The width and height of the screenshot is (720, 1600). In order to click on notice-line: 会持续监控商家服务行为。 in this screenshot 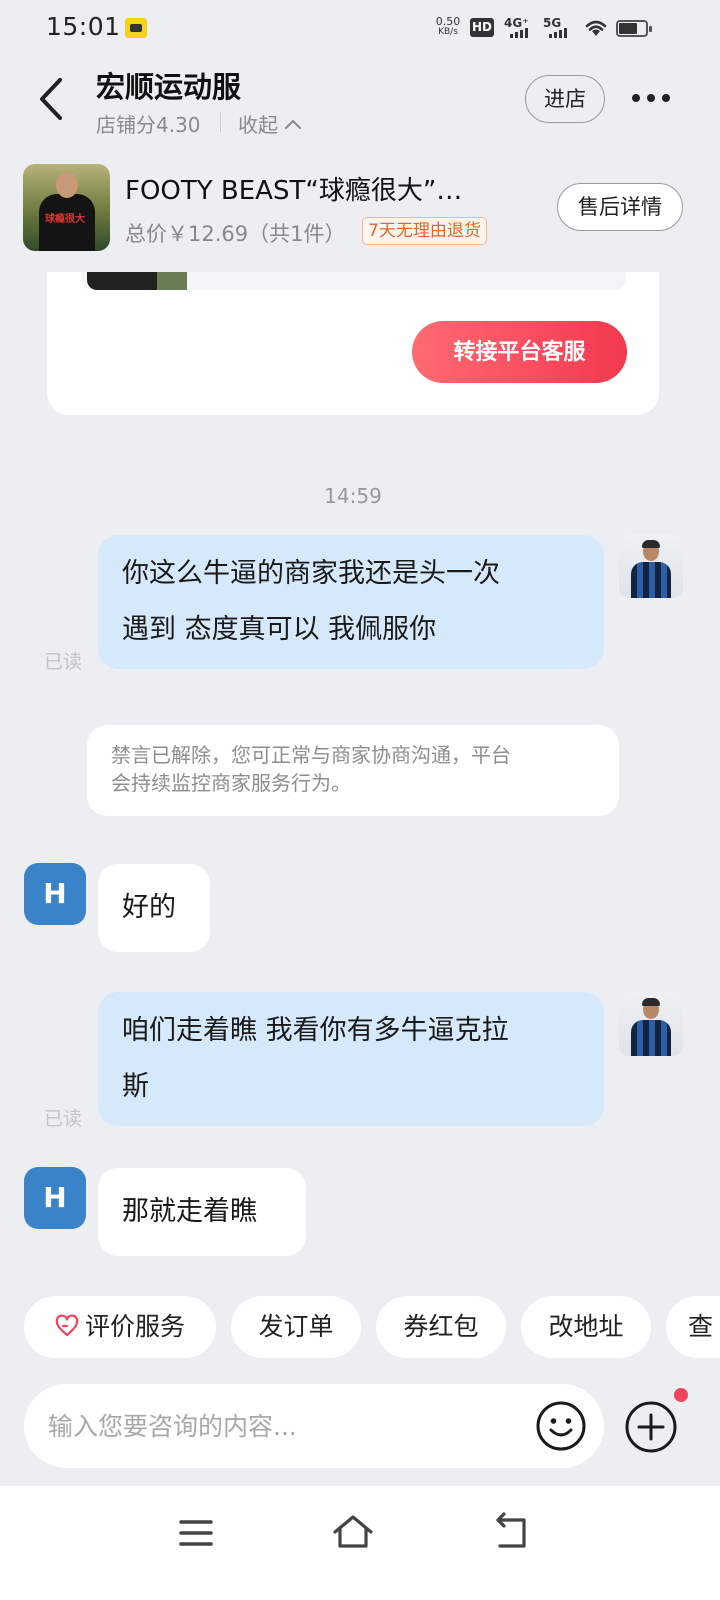, I will do `click(231, 783)`.